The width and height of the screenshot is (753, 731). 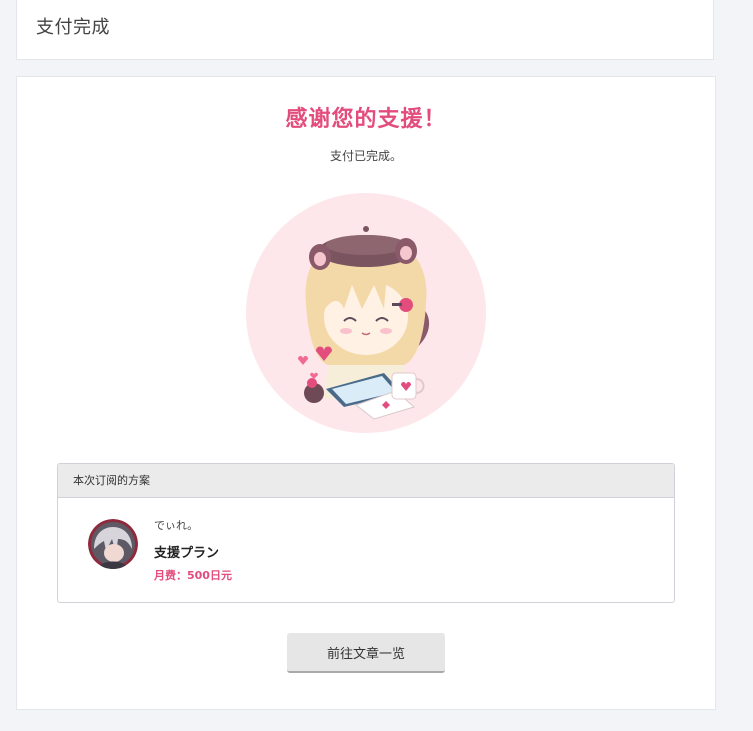 What do you see at coordinates (366, 313) in the screenshot?
I see `mascot-illustration` at bounding box center [366, 313].